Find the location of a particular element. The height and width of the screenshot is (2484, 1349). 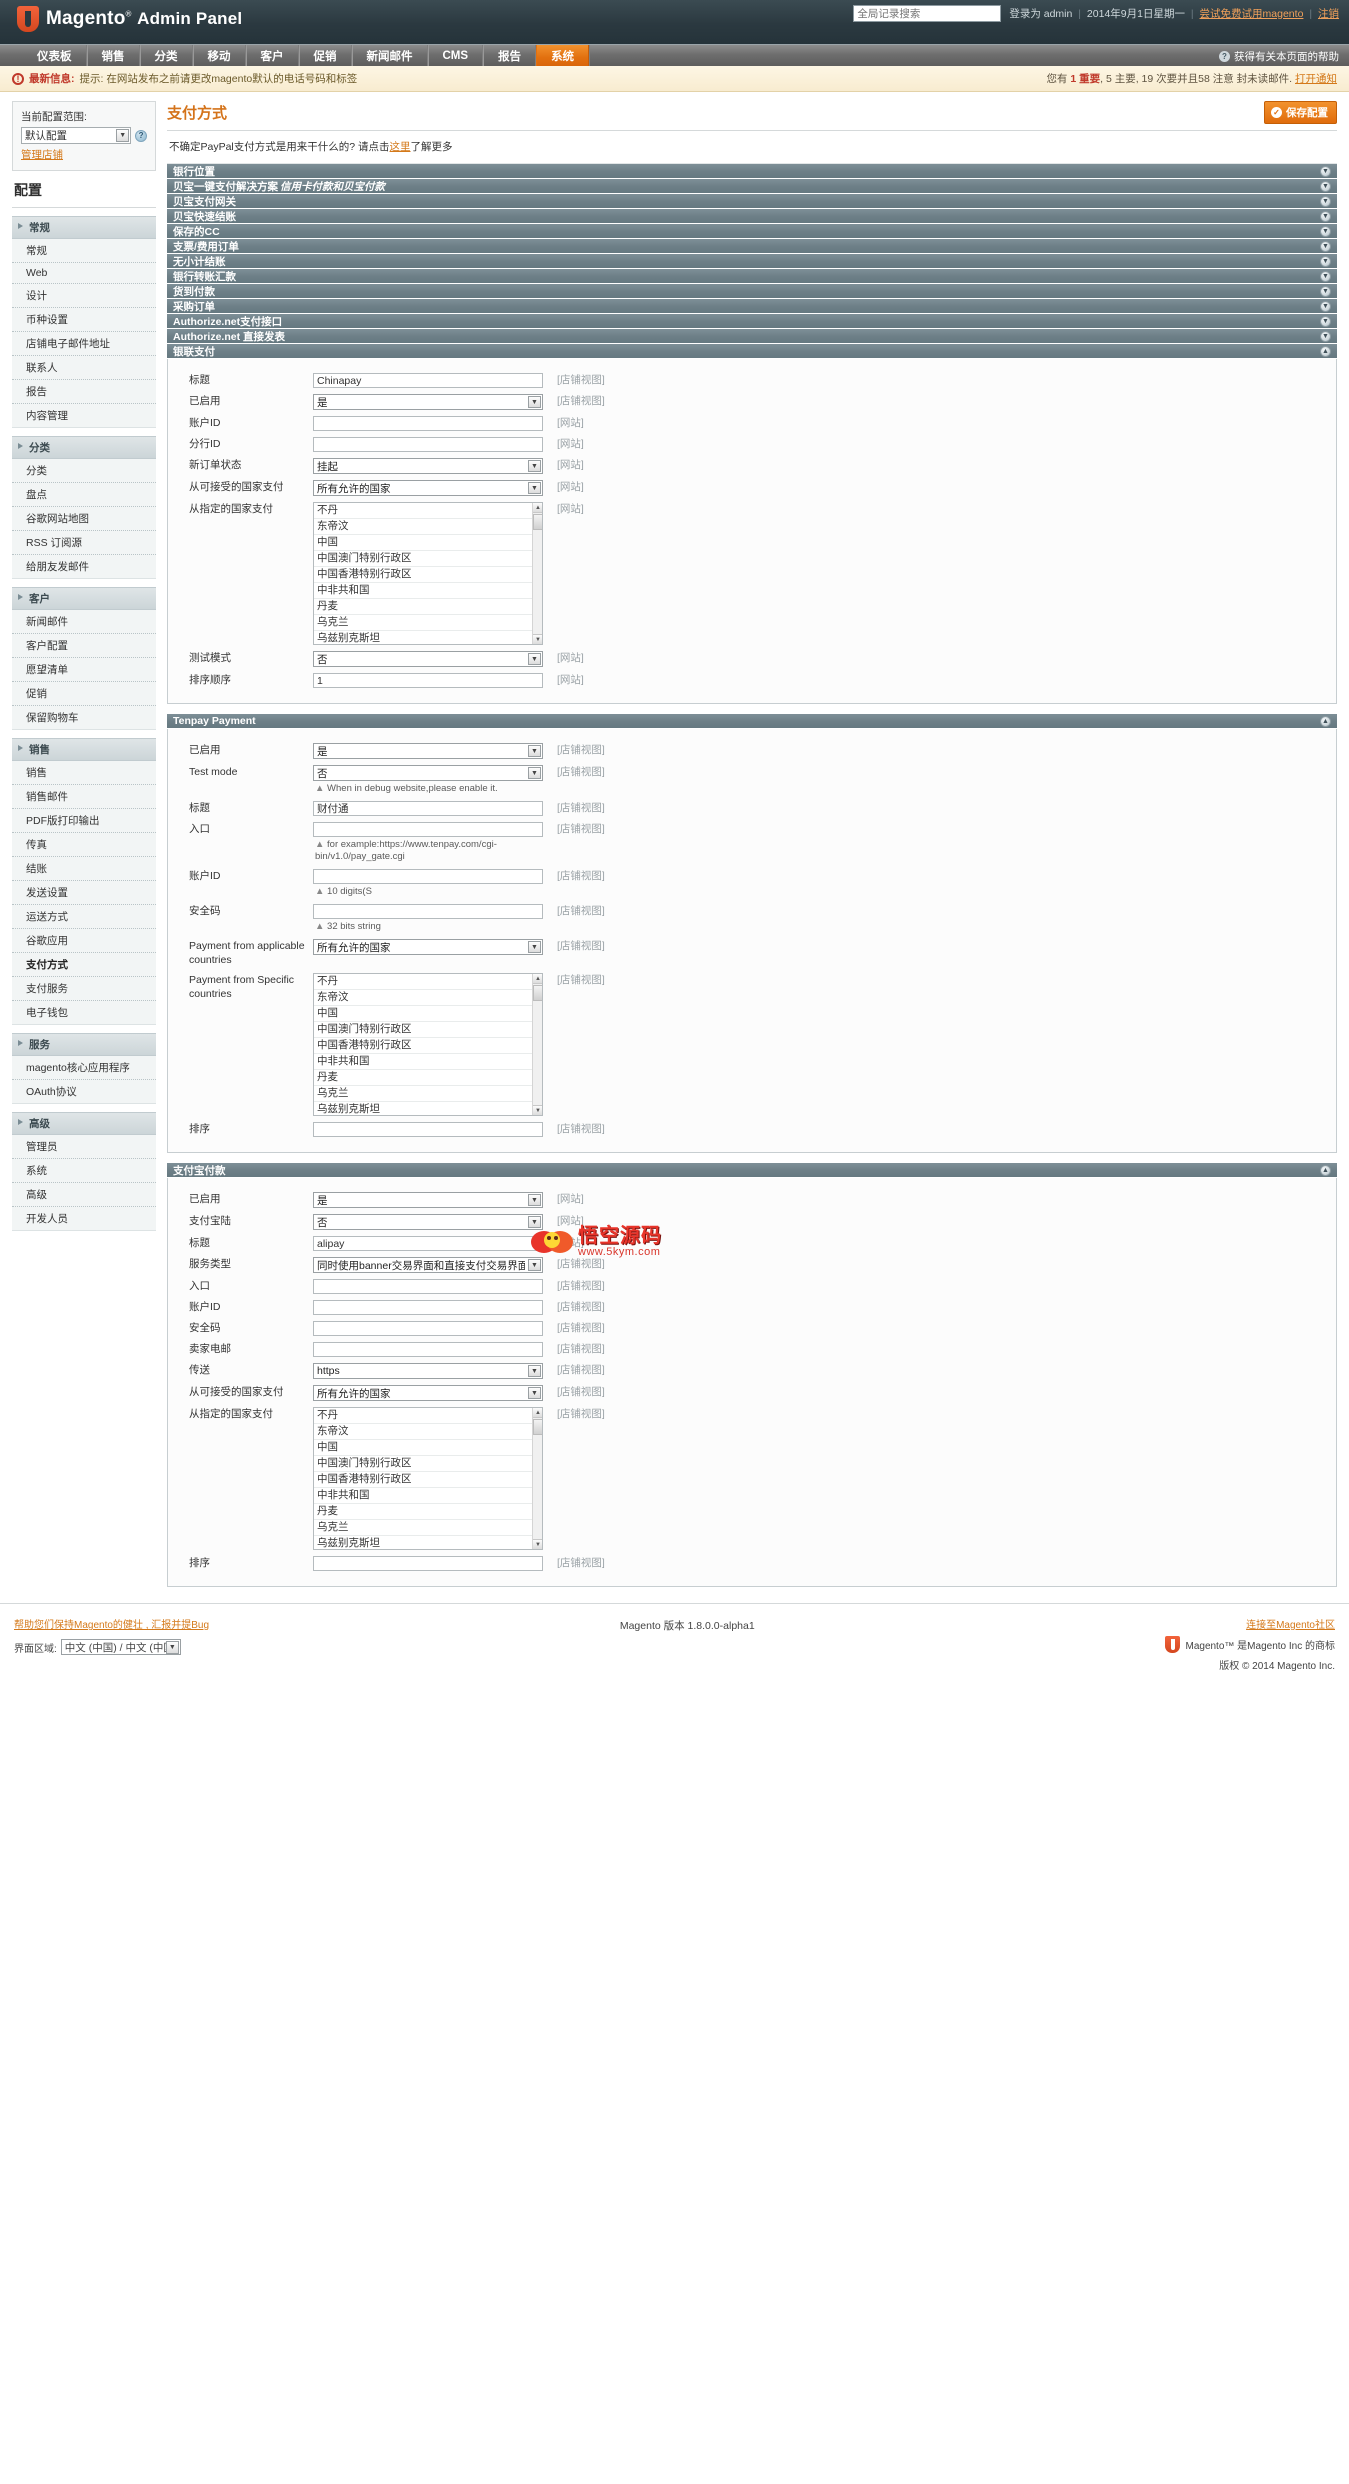

multiselect-option: 东帝汶 is located at coordinates (428, 527).